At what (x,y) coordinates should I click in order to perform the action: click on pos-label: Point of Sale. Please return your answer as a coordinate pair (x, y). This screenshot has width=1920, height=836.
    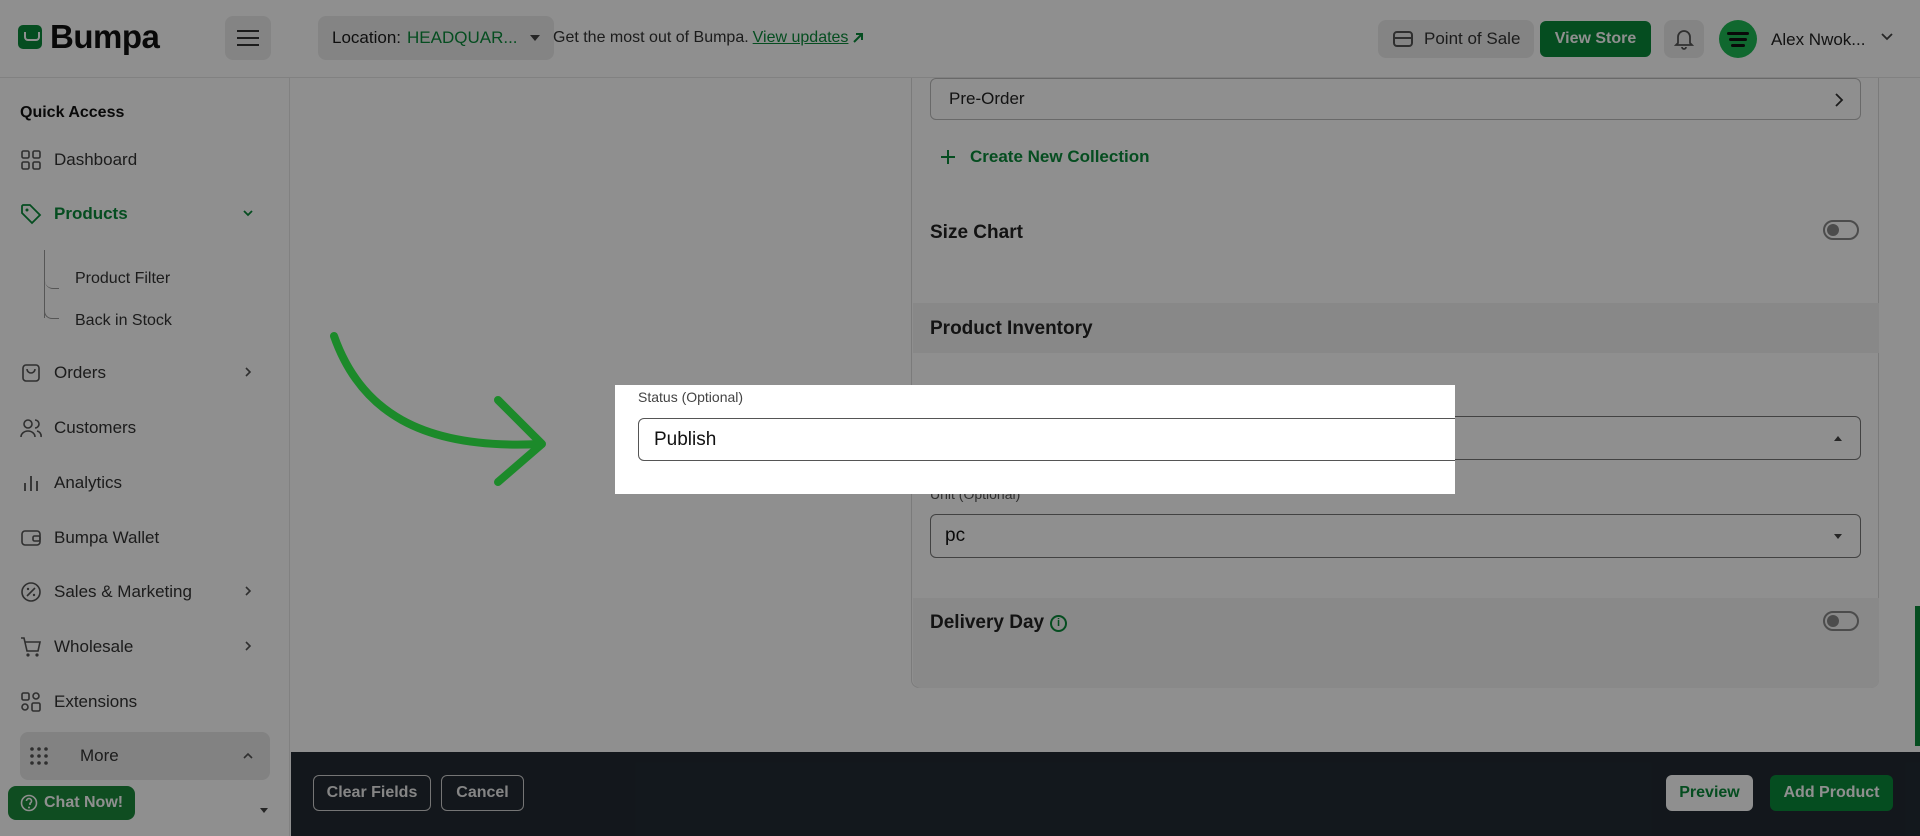
    Looking at the image, I should click on (1472, 38).